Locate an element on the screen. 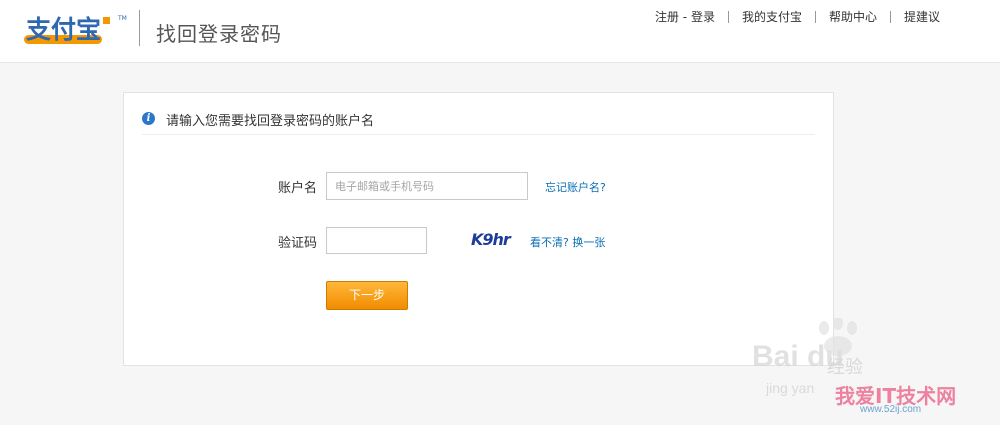  logo-divider is located at coordinates (139, 28).